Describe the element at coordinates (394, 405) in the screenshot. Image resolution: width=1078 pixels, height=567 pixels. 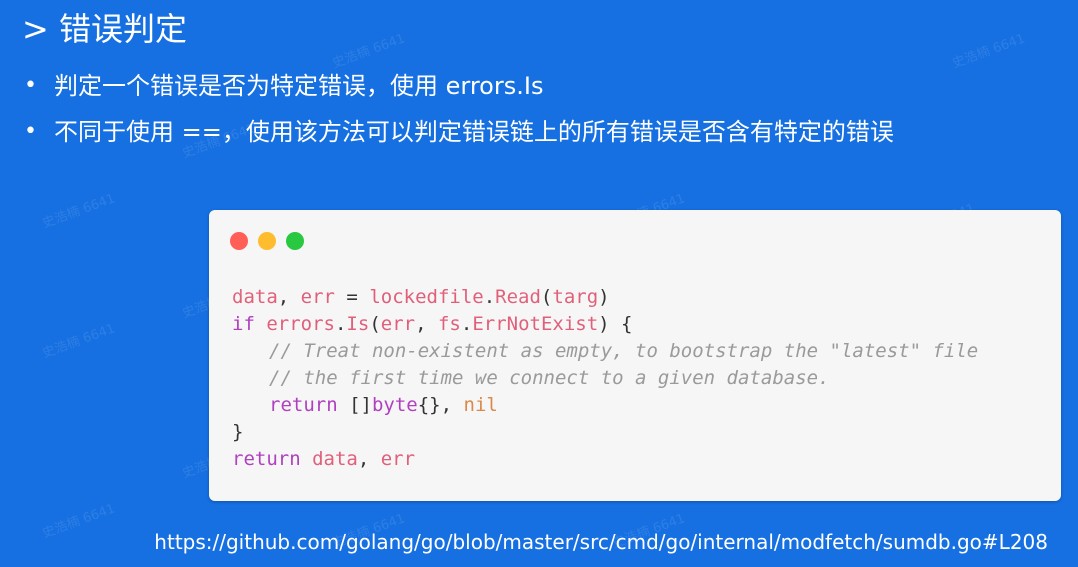
I see `code-token: byte` at that location.